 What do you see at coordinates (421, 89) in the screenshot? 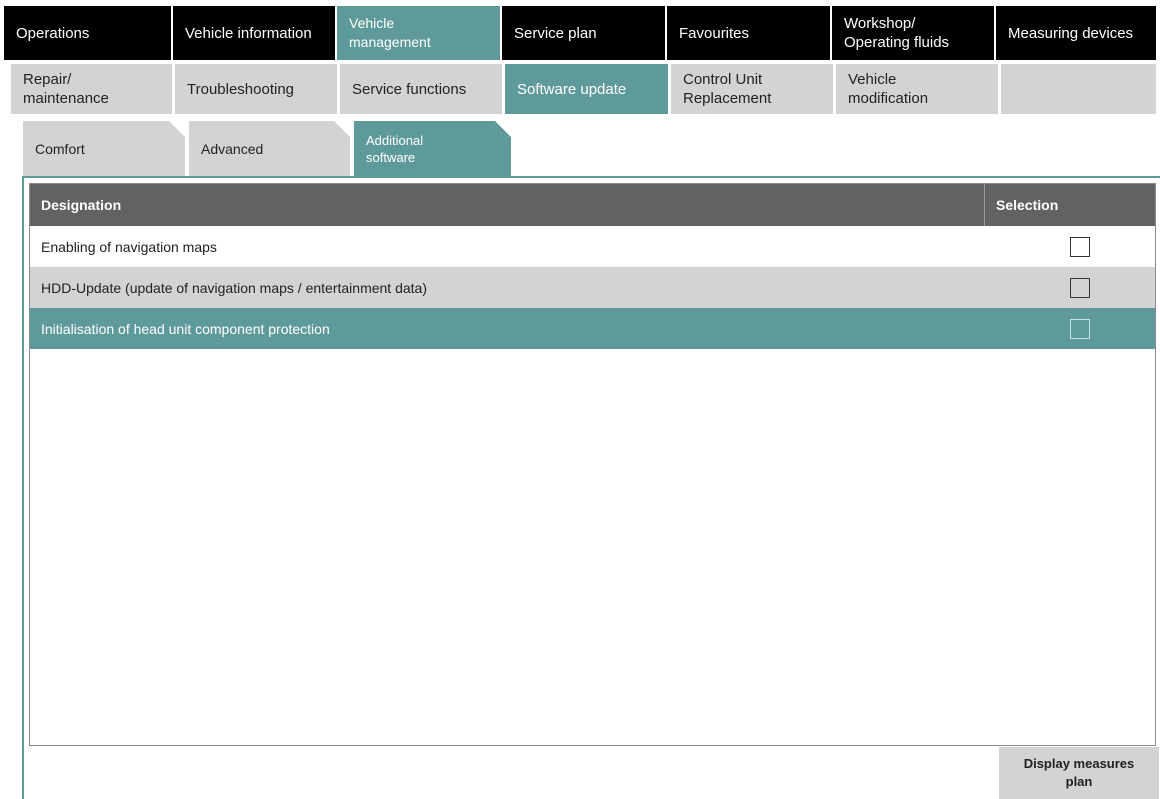
I see `subtab-service-functions: Service functions` at bounding box center [421, 89].